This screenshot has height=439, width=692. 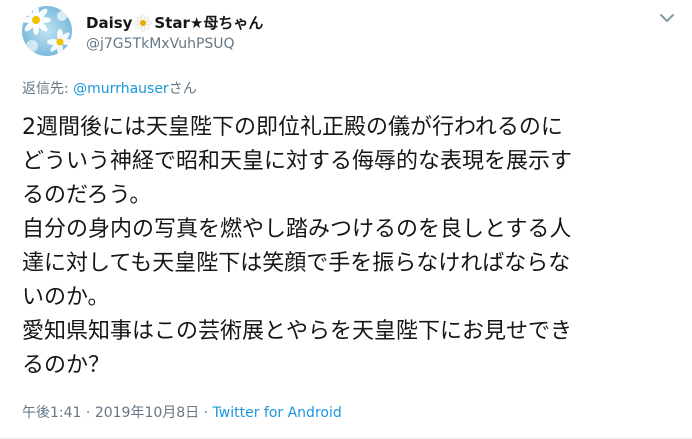 I want to click on tweet-text-line: いのか。, so click(x=66, y=297).